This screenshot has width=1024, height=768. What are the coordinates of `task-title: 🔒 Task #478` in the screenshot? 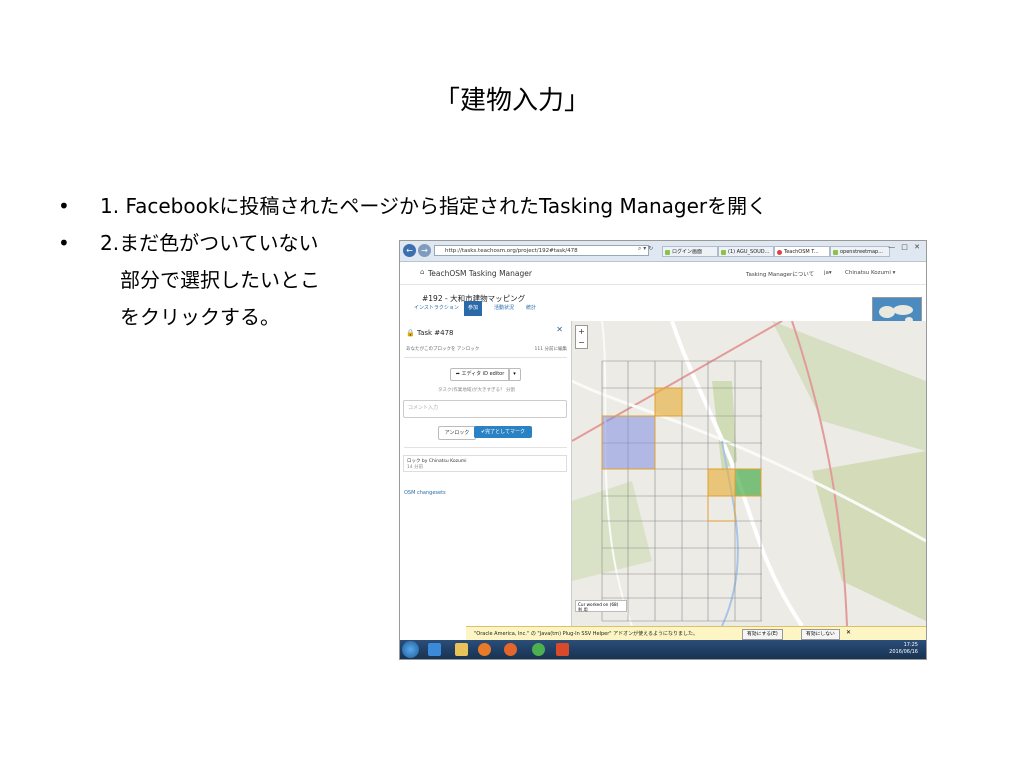 It's located at (430, 333).